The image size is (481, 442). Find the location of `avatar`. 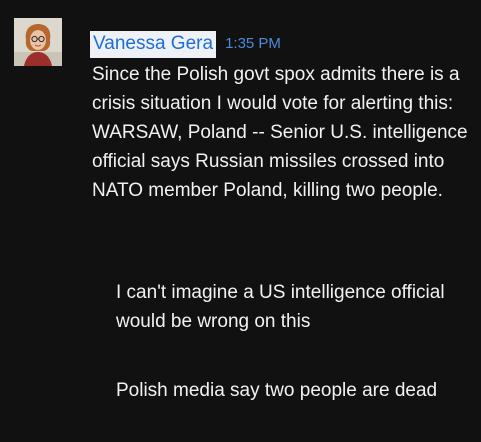

avatar is located at coordinates (38, 42).